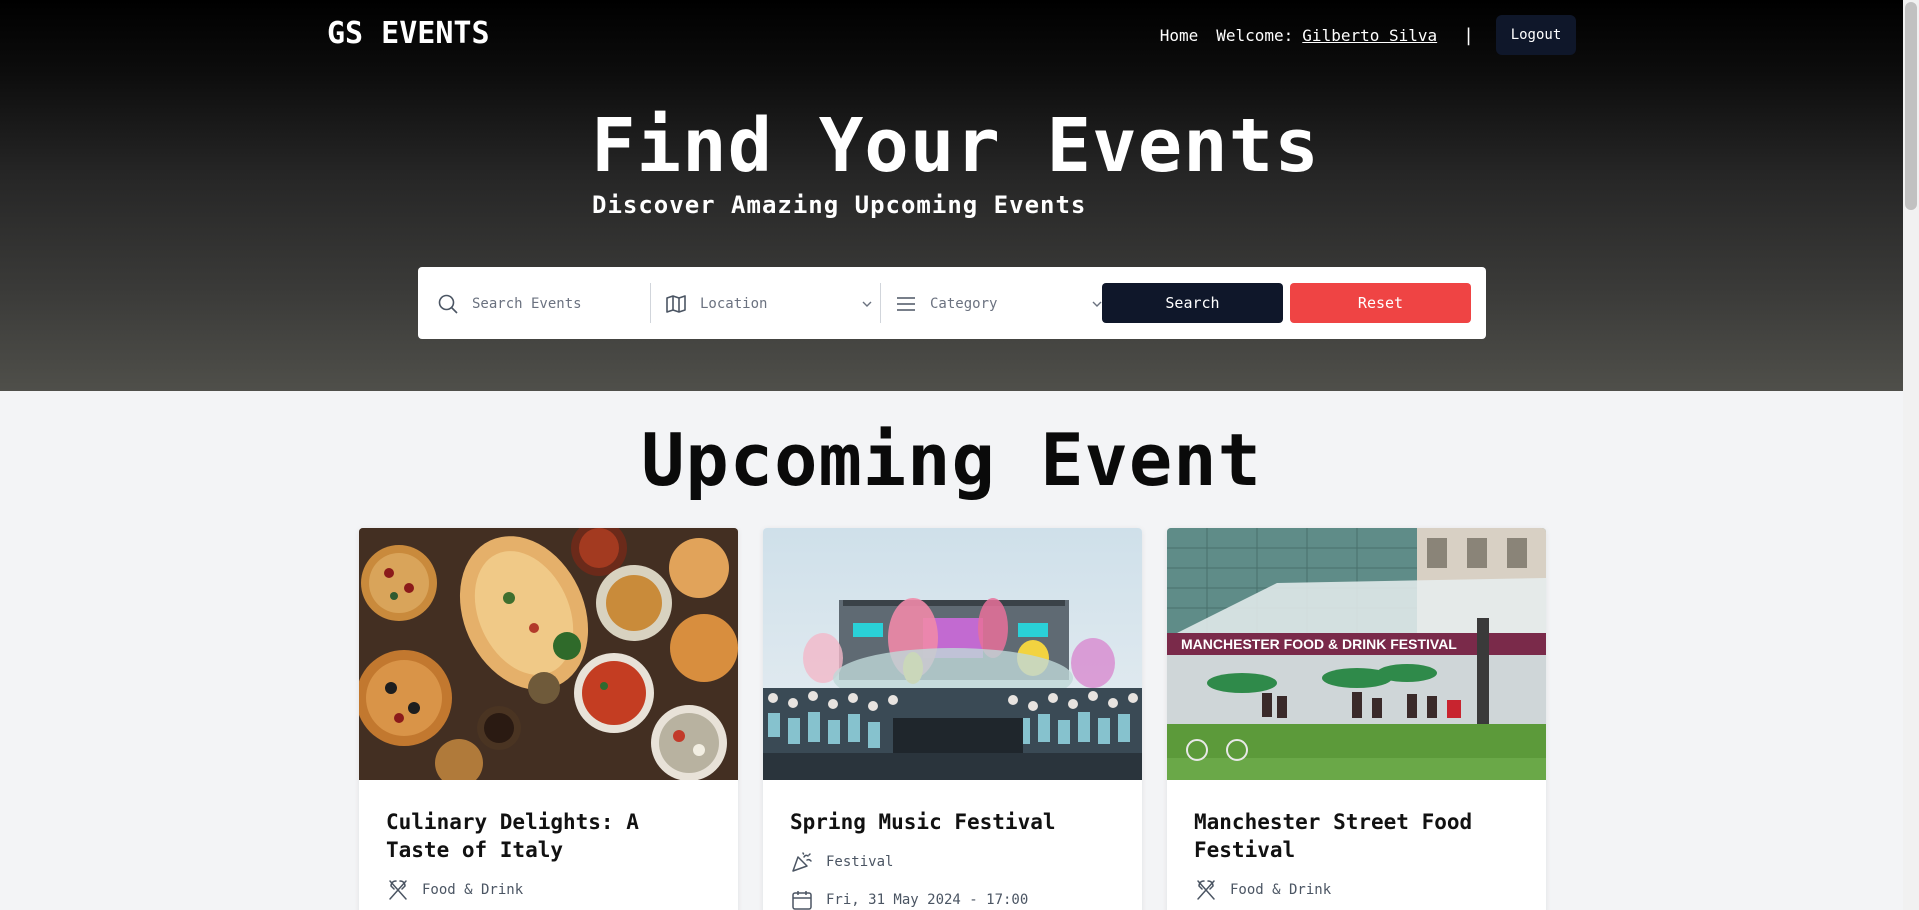  What do you see at coordinates (1192, 303) in the screenshot?
I see `search-button: Search` at bounding box center [1192, 303].